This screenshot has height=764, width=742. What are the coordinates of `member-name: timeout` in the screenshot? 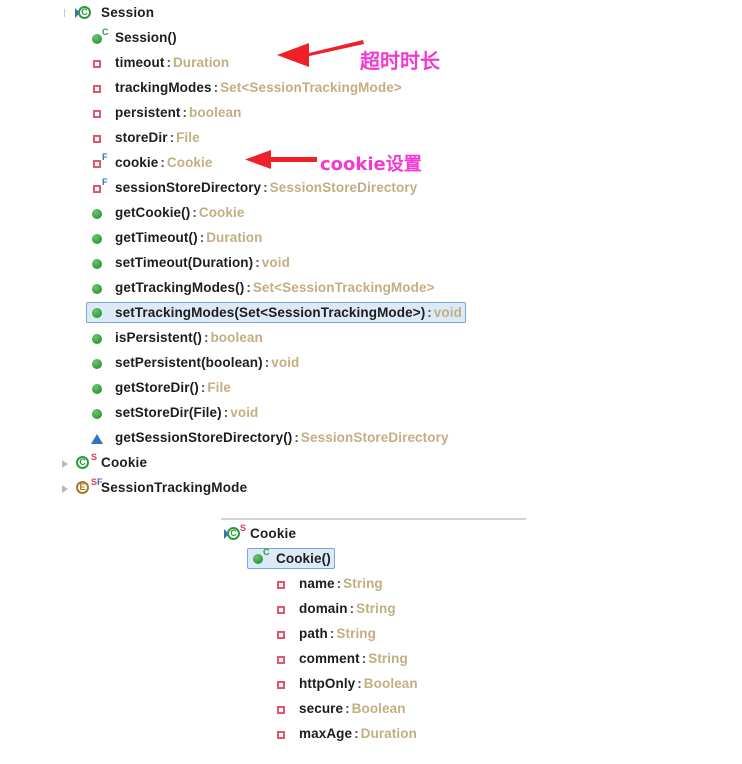 It's located at (140, 62).